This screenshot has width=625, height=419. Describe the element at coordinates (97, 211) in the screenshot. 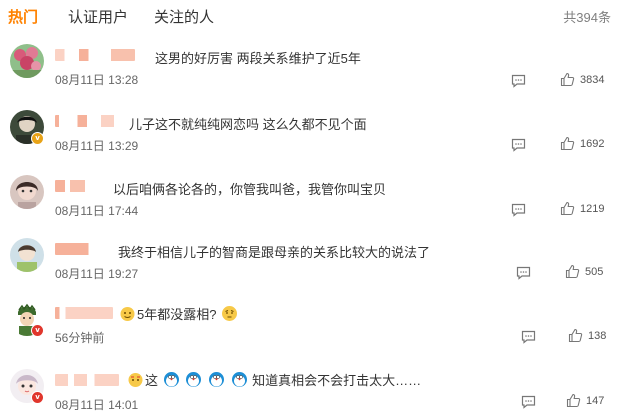

I see `comment-time: 08月11日 17:44` at that location.